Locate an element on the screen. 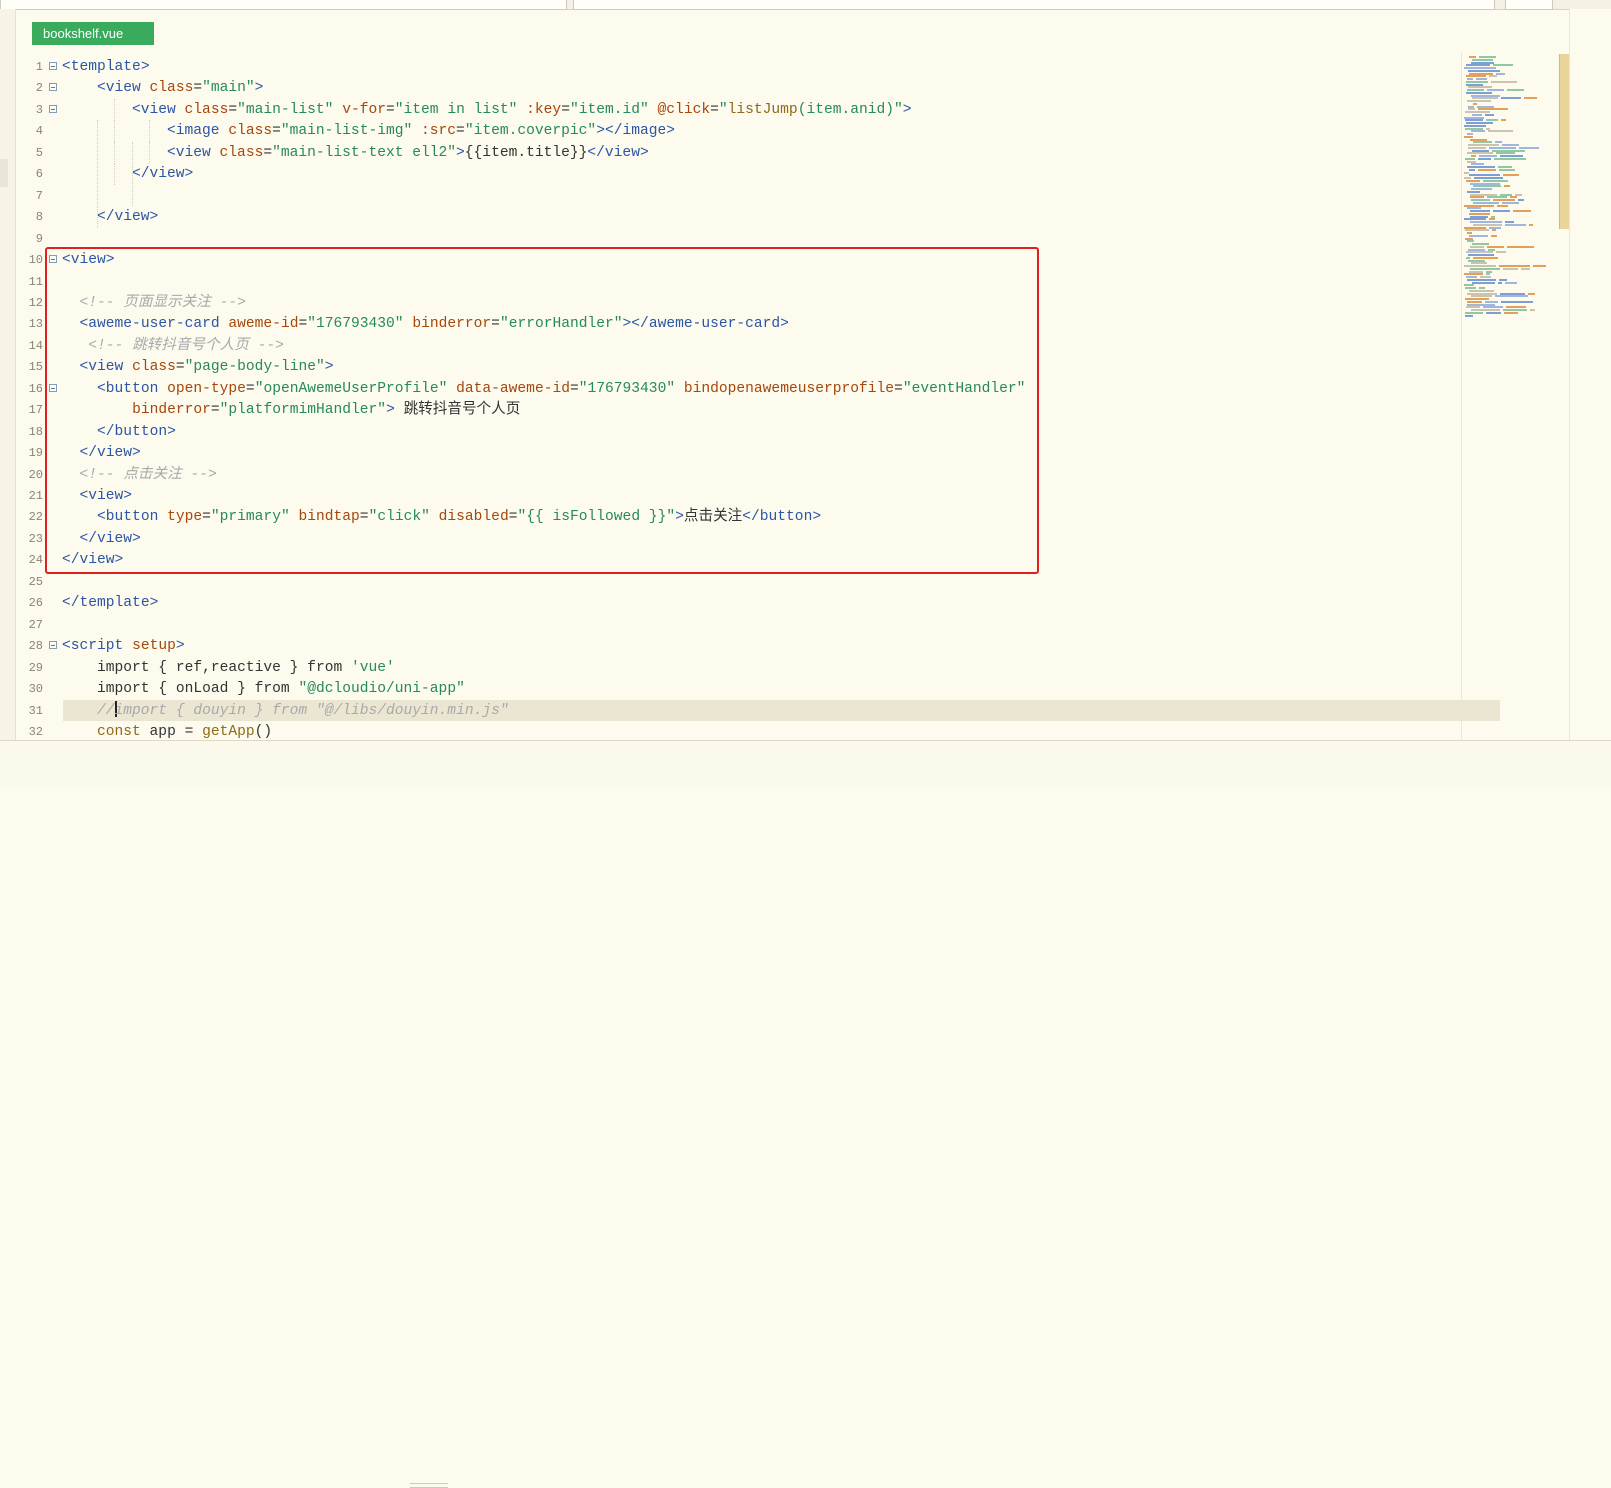  code-line: 9 is located at coordinates (757, 239).